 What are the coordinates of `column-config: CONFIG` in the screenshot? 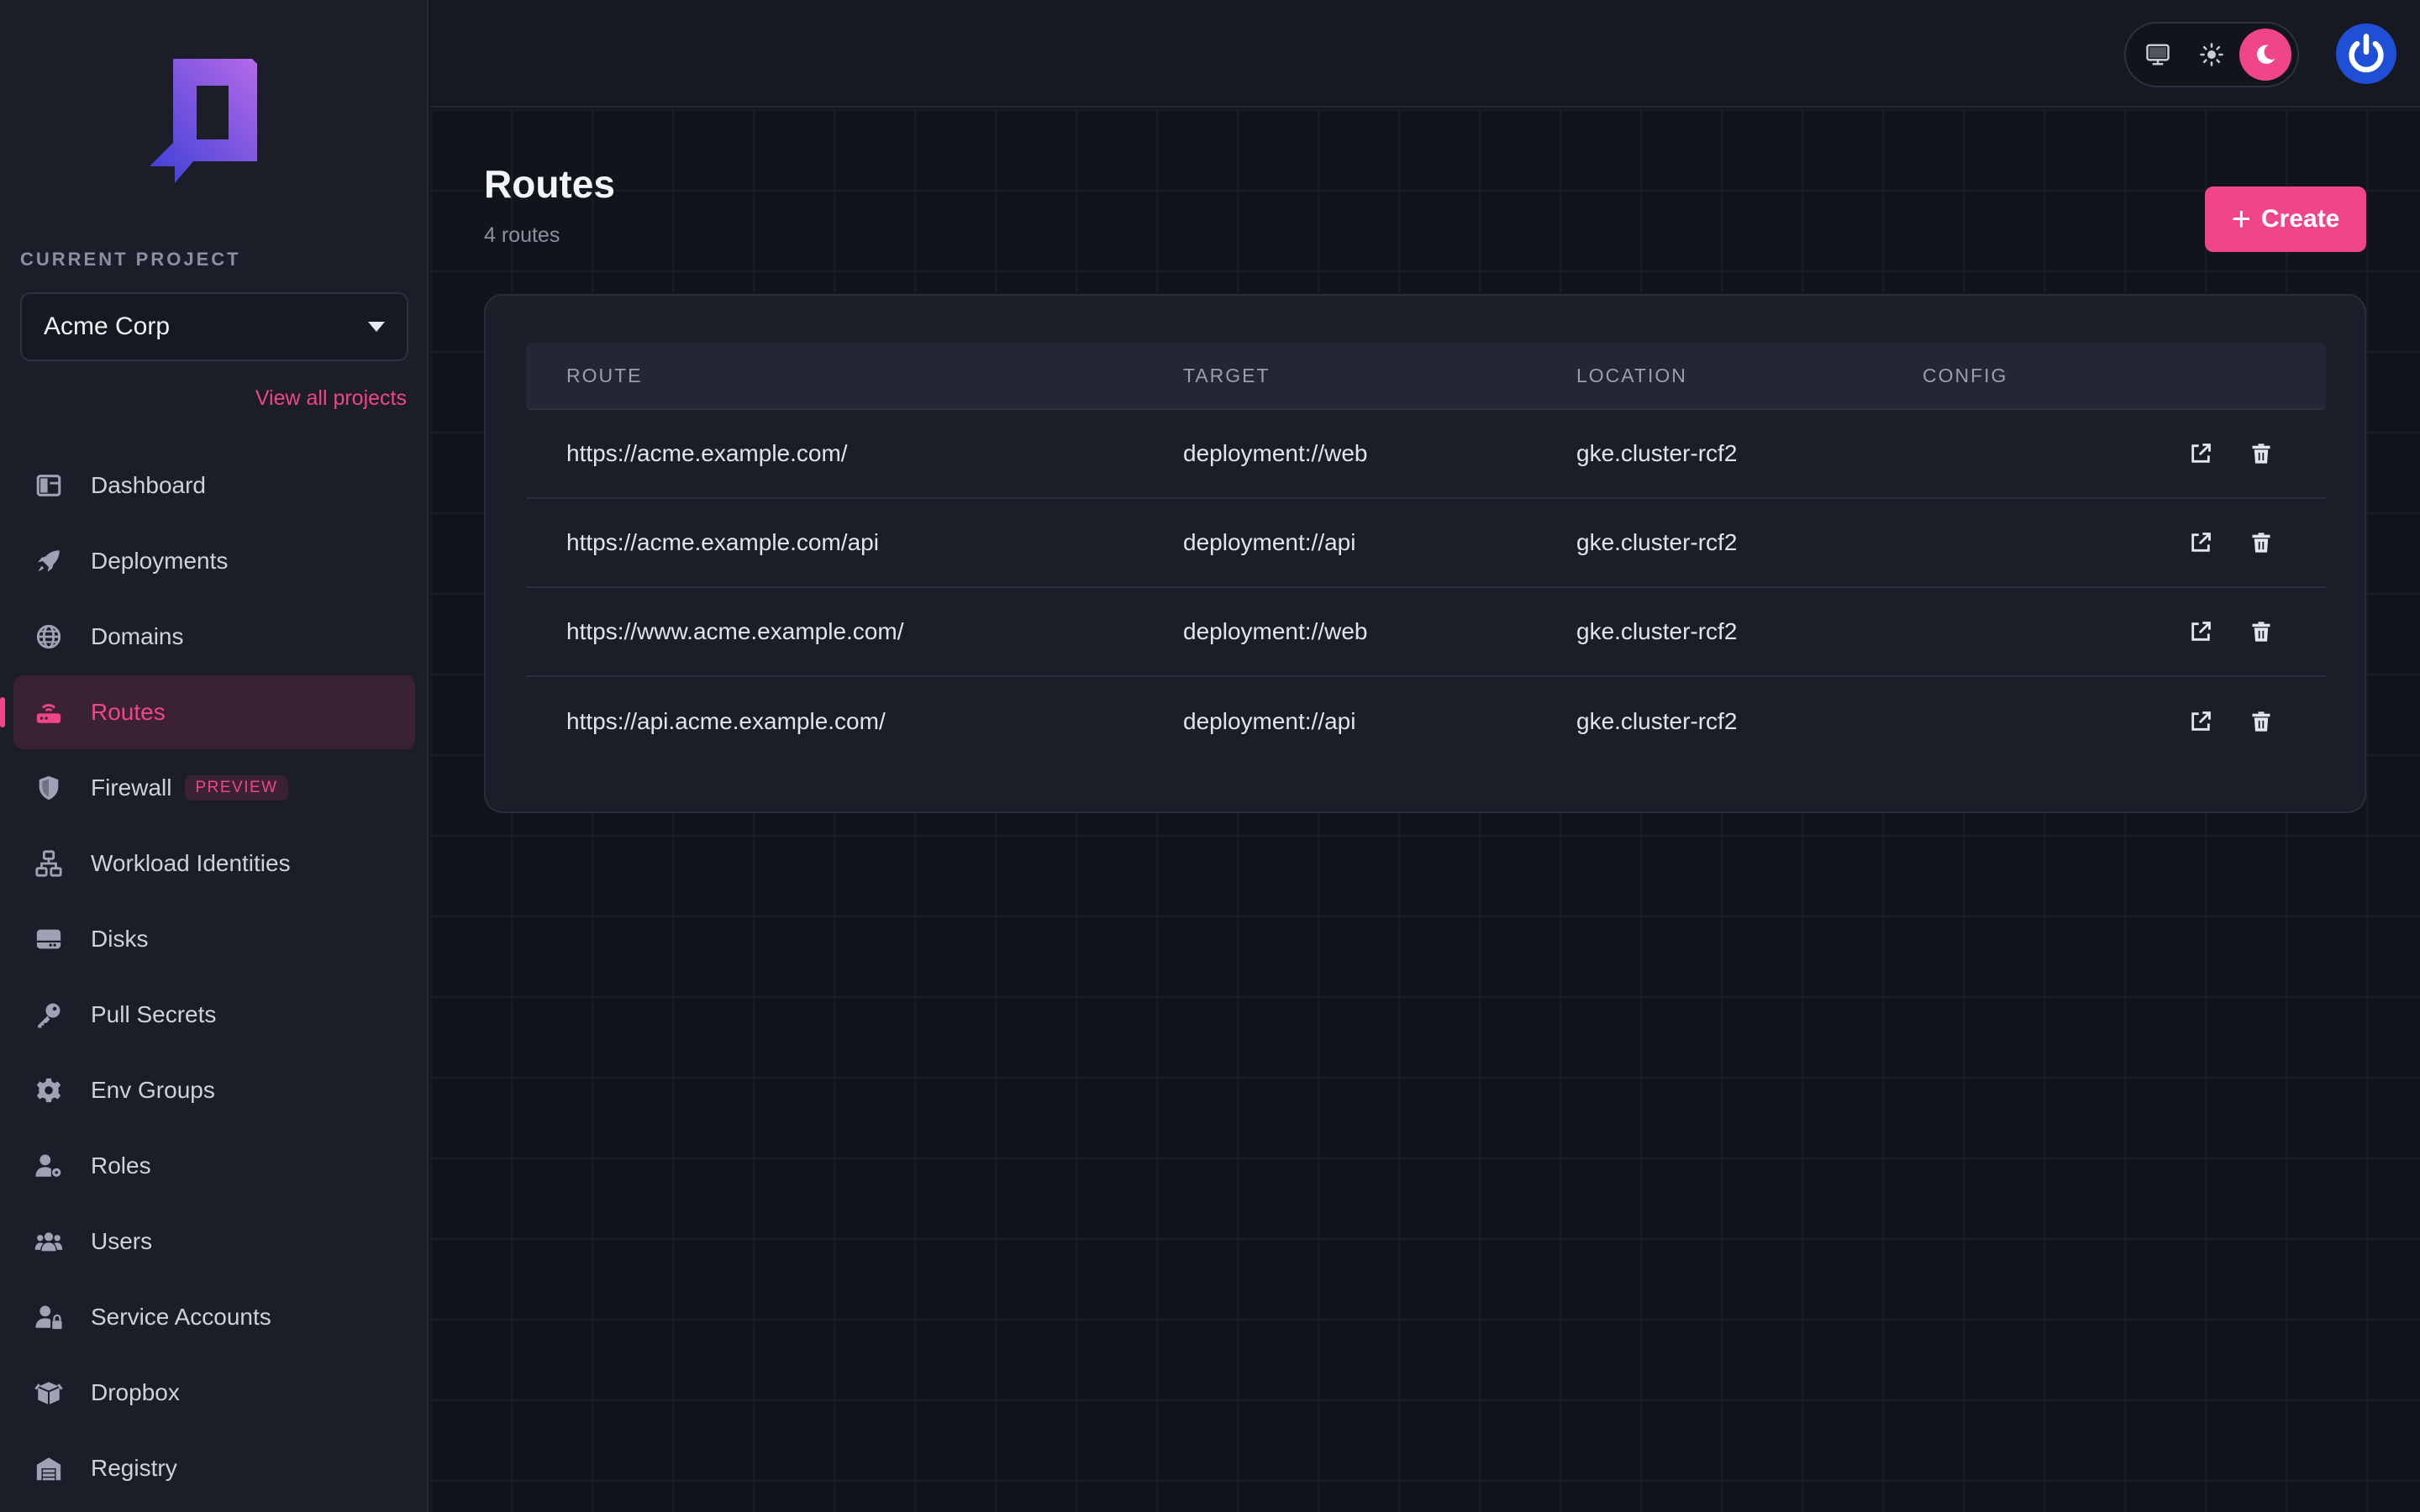 It's located at (1966, 375).